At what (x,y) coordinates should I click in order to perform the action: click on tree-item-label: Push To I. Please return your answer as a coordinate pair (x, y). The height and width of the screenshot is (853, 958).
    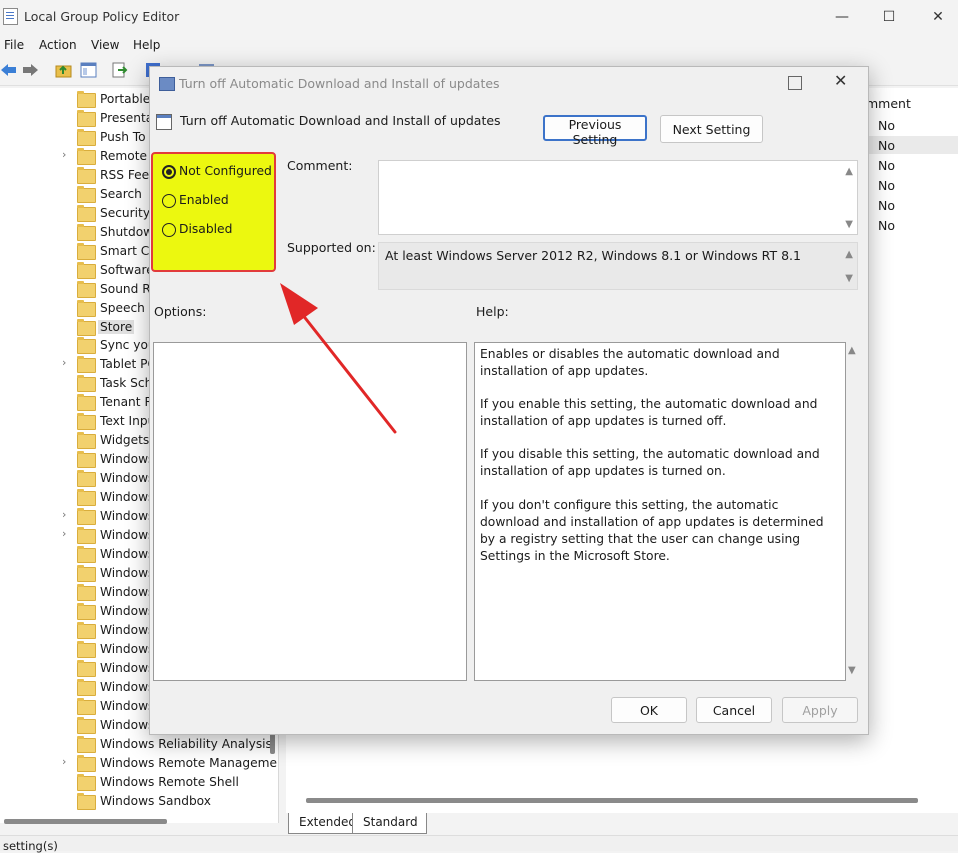
    Looking at the image, I should click on (127, 136).